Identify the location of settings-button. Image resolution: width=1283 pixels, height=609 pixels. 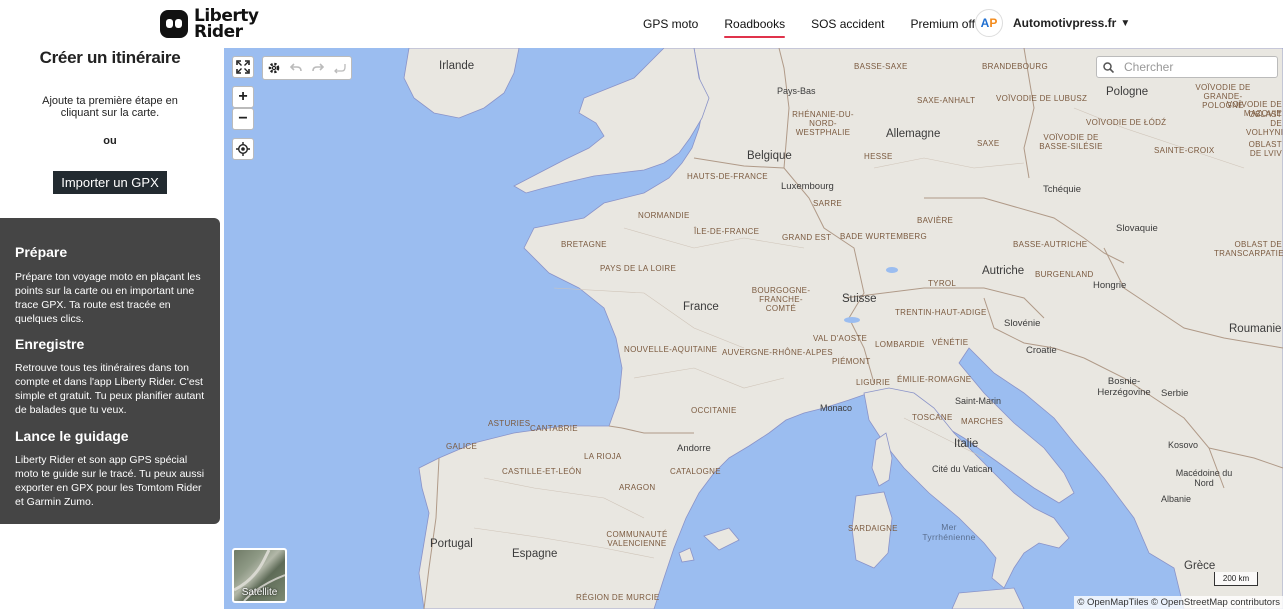
(274, 68).